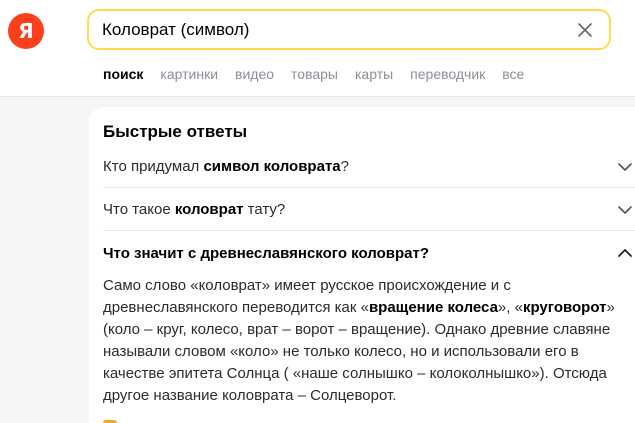  Describe the element at coordinates (369, 167) in the screenshot. I see `question-row: Кто придумал символ коловрата?` at that location.